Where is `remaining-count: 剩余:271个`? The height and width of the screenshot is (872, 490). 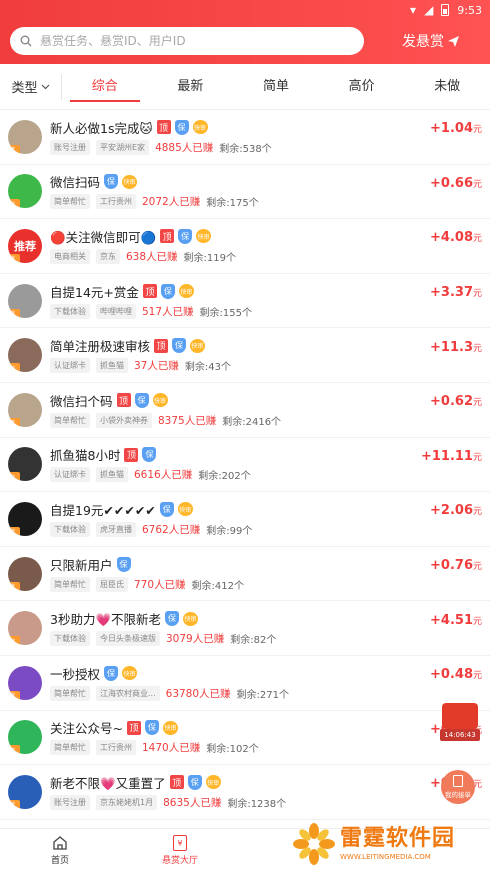 remaining-count: 剩余:271个 is located at coordinates (263, 695).